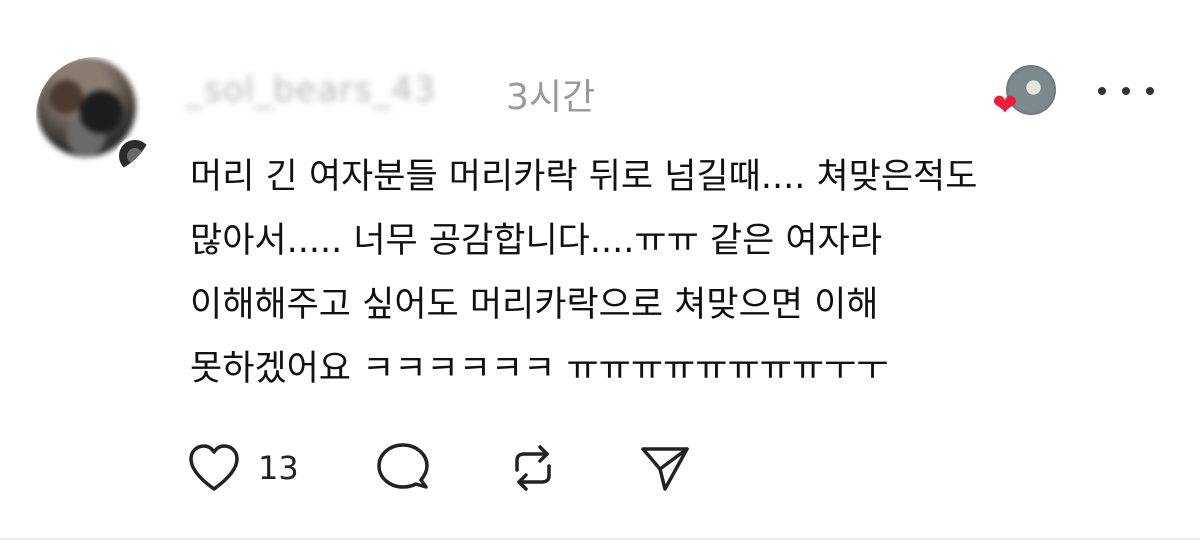  I want to click on post-divider, so click(600, 539).